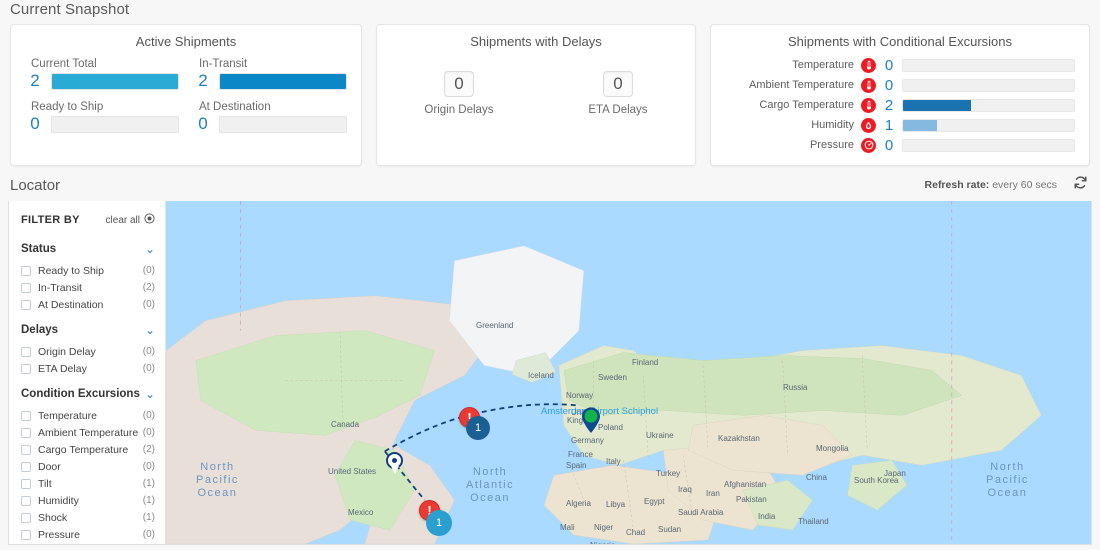  What do you see at coordinates (223, 64) in the screenshot?
I see `metric-label: In-Transit` at bounding box center [223, 64].